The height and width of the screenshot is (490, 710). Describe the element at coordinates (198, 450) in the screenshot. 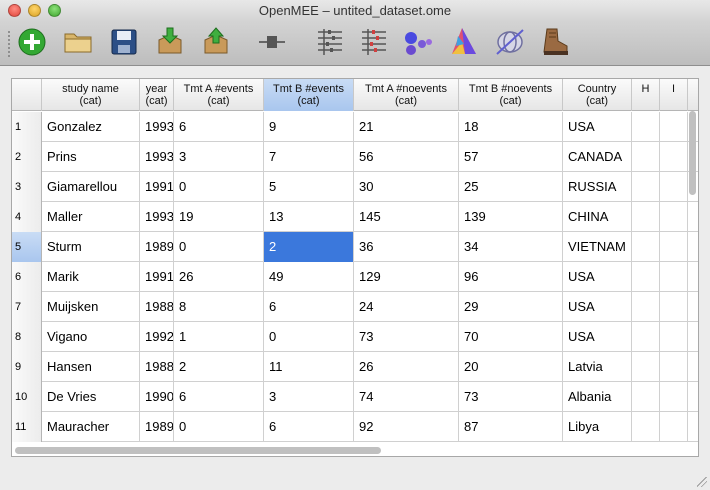

I see `horizontal-scroll-thumb` at that location.